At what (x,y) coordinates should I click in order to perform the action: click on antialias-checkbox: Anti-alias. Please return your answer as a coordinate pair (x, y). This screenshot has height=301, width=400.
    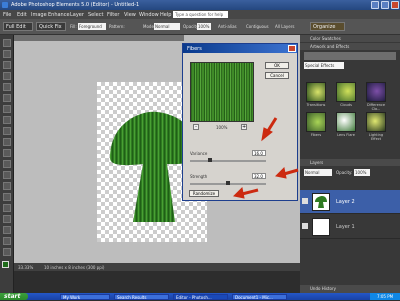
    Looking at the image, I should click on (227, 26).